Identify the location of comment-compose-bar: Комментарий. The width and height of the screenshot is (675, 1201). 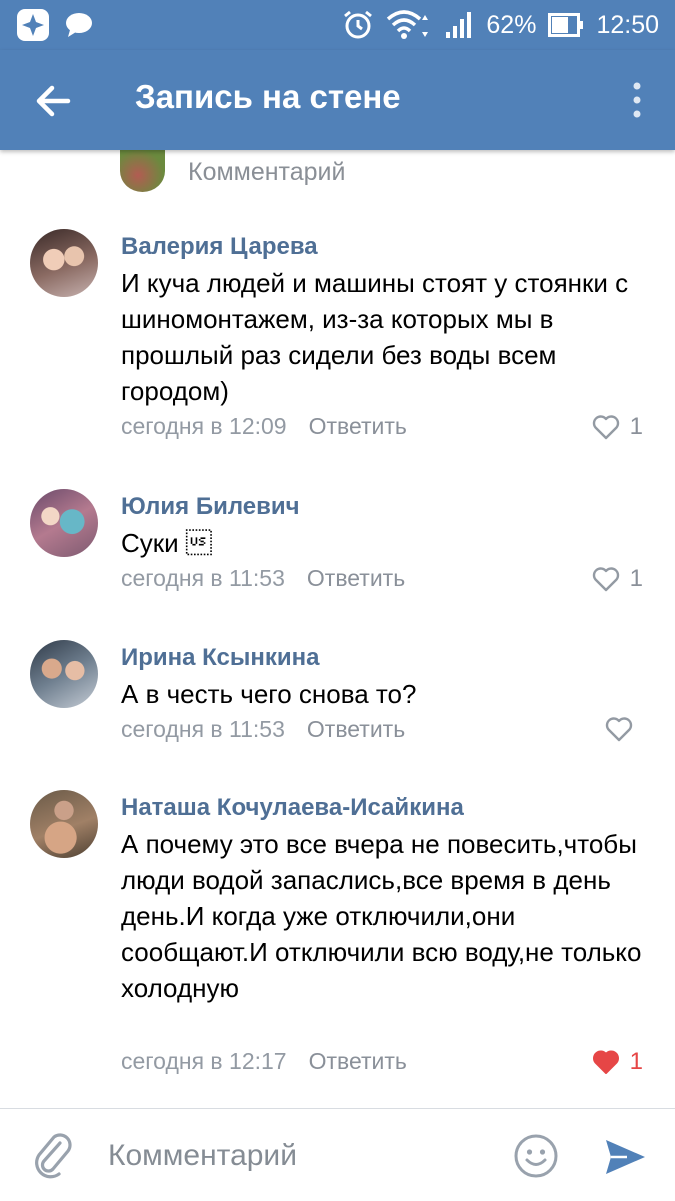
(337, 1154).